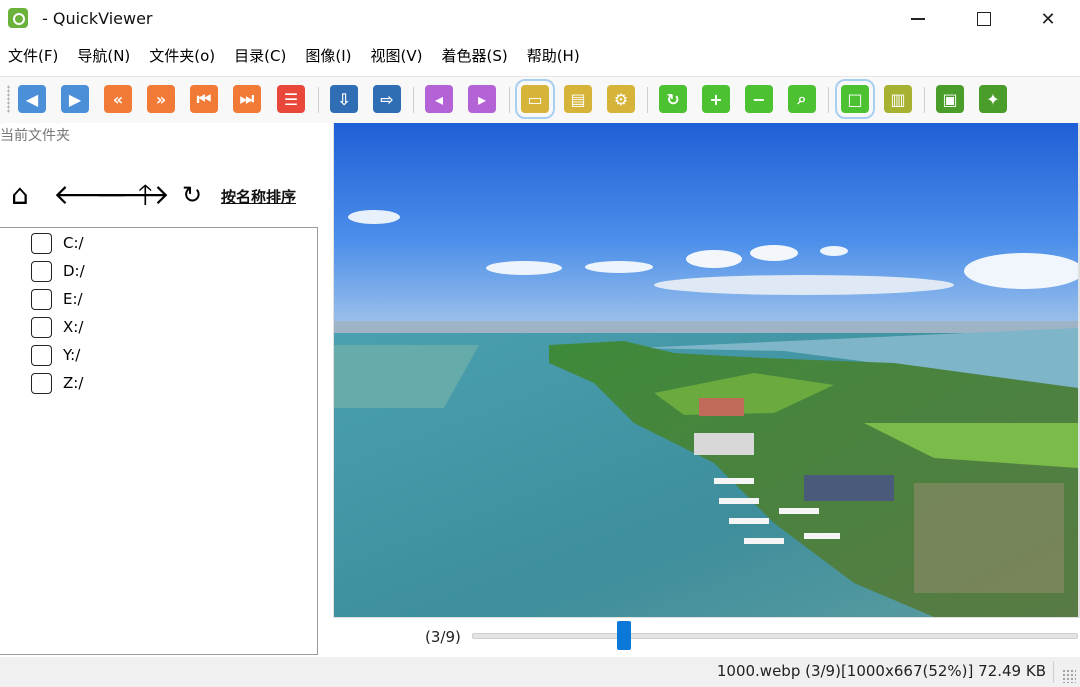 The image size is (1080, 687). I want to click on close-button: ✕, so click(1048, 19).